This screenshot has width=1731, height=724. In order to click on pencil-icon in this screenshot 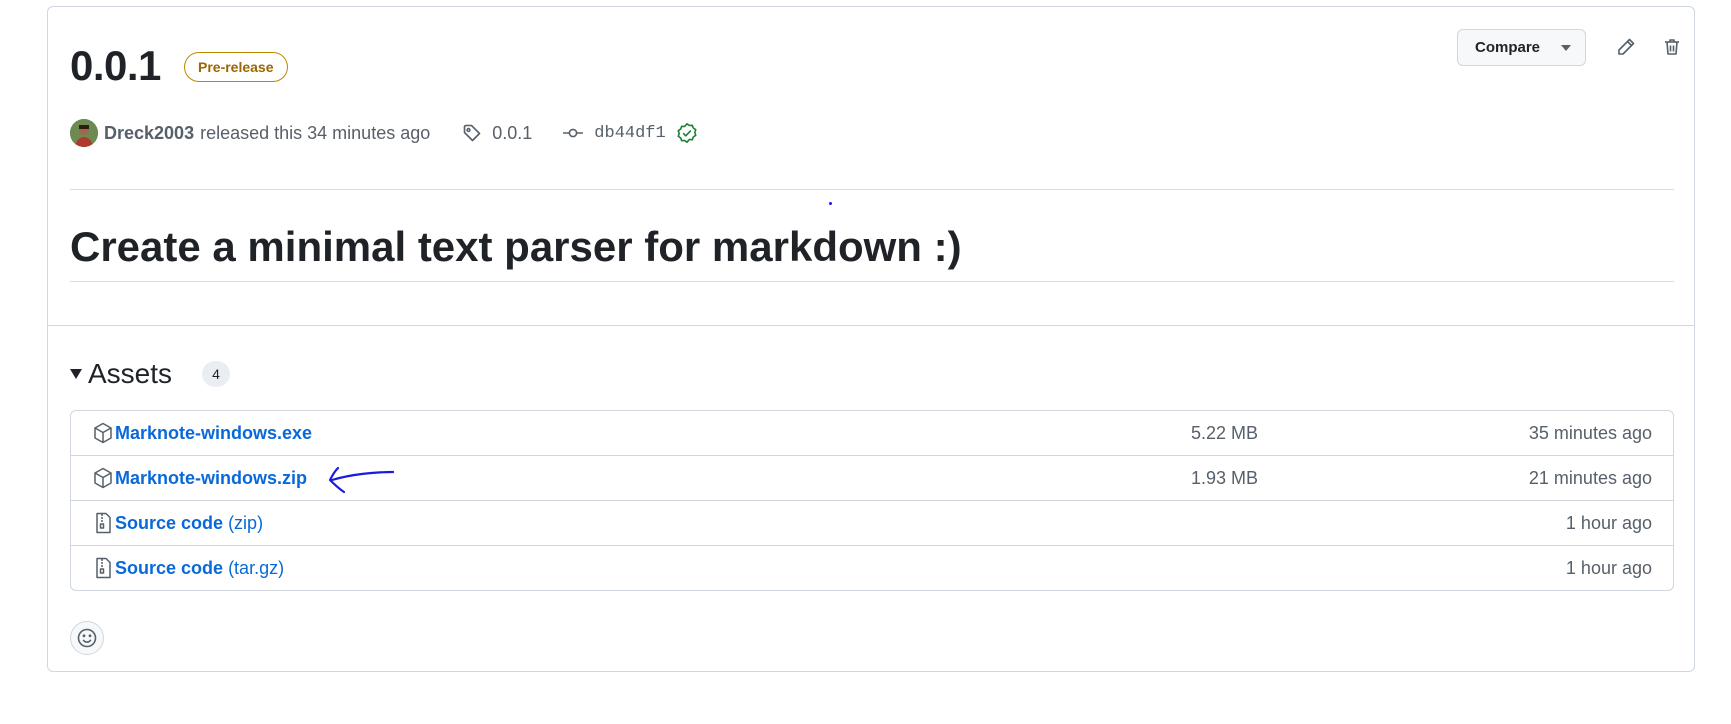, I will do `click(1626, 46)`.